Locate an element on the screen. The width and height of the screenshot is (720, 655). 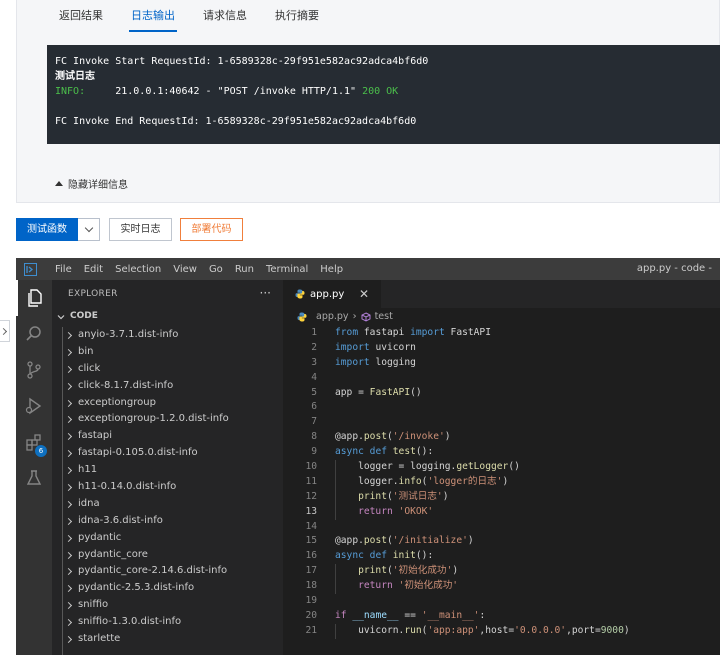
line-number: 14 is located at coordinates (311, 526).